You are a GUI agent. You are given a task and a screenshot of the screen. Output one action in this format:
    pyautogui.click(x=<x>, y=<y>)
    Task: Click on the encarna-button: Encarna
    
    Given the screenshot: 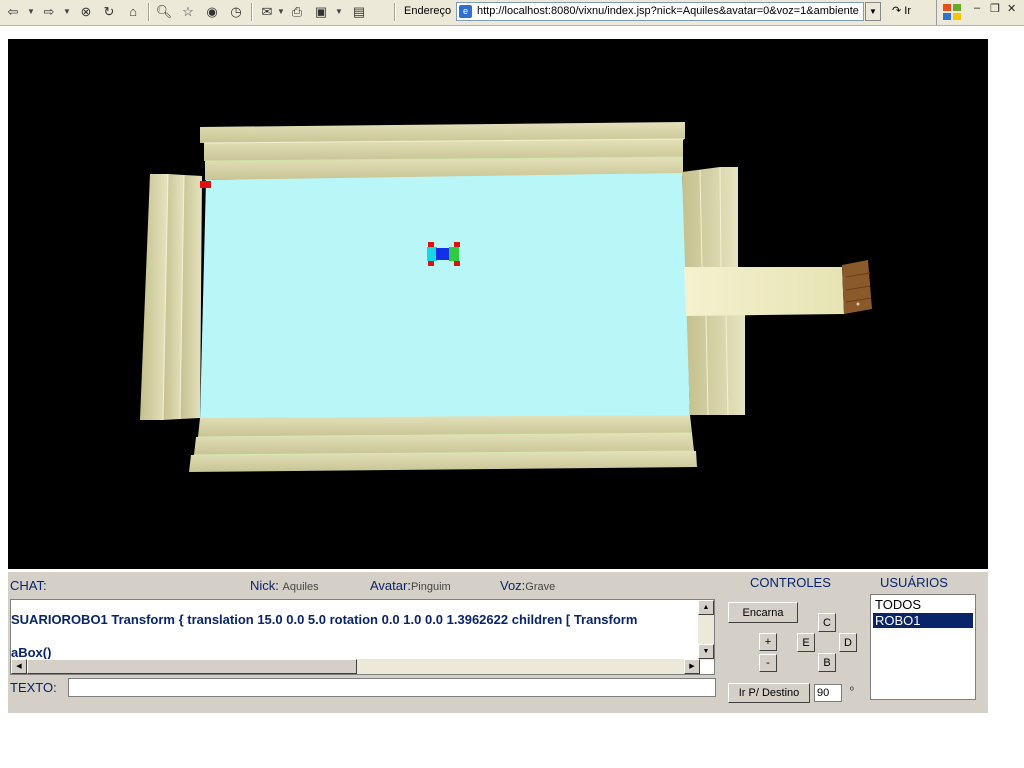 What is the action you would take?
    pyautogui.click(x=763, y=612)
    